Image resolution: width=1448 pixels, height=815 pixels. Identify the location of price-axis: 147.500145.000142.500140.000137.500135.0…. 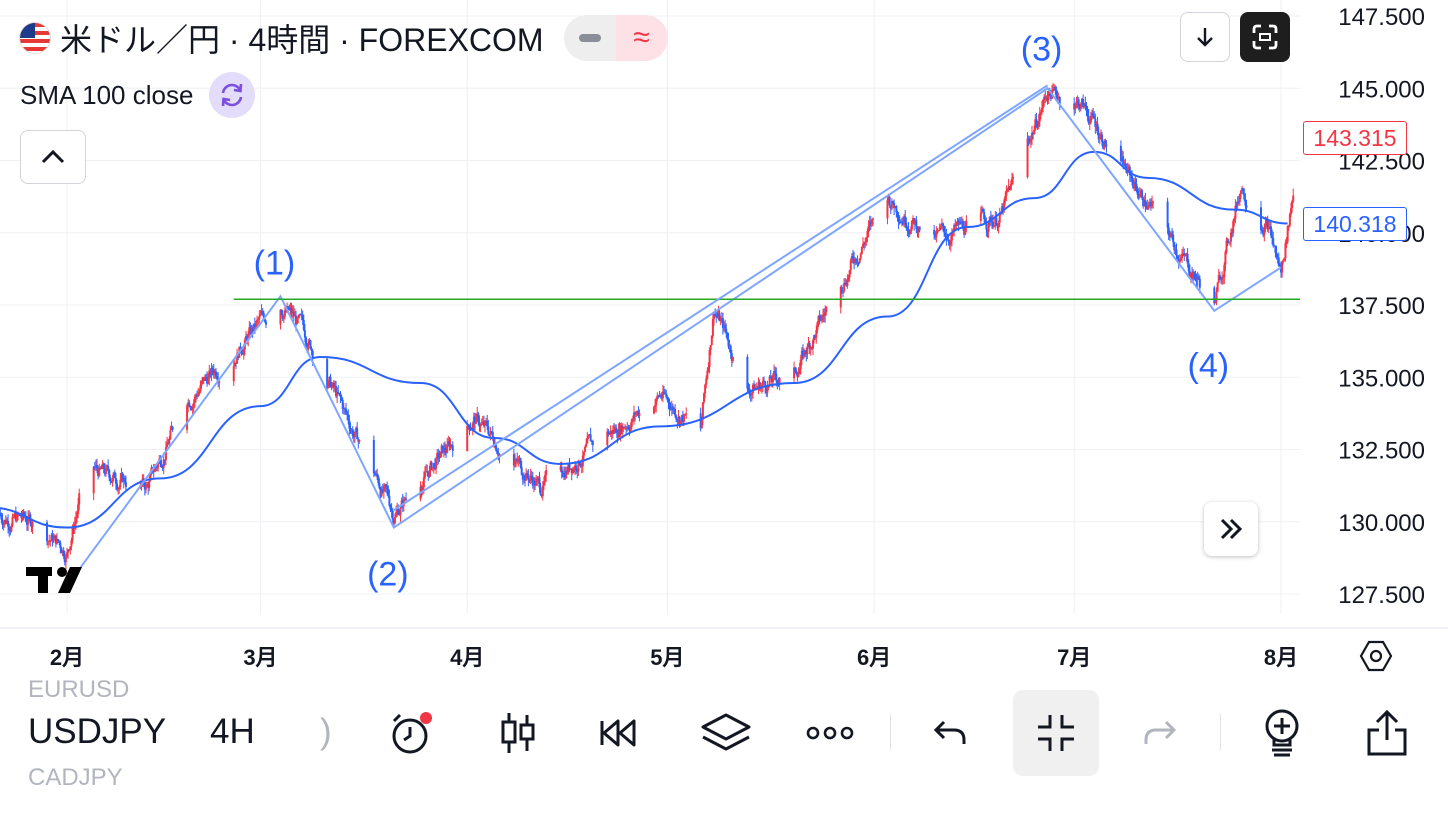
(1381, 306).